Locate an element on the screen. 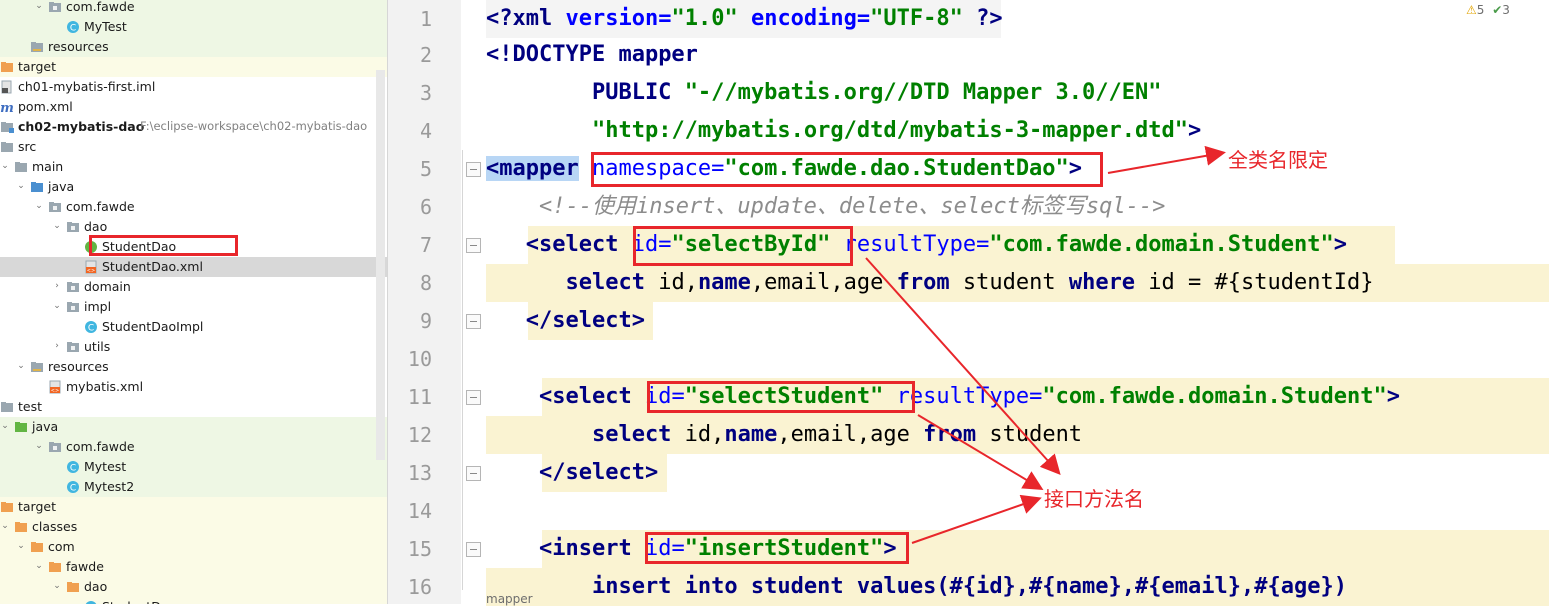 The height and width of the screenshot is (606, 1549). code-line-12: select id,name,email,age from student is located at coordinates (784, 435).